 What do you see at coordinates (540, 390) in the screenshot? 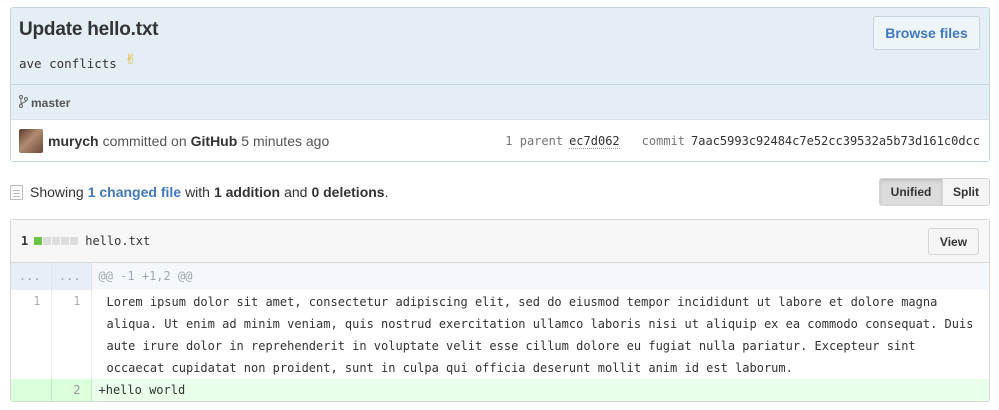
I see `diff-line-code: +hello world` at bounding box center [540, 390].